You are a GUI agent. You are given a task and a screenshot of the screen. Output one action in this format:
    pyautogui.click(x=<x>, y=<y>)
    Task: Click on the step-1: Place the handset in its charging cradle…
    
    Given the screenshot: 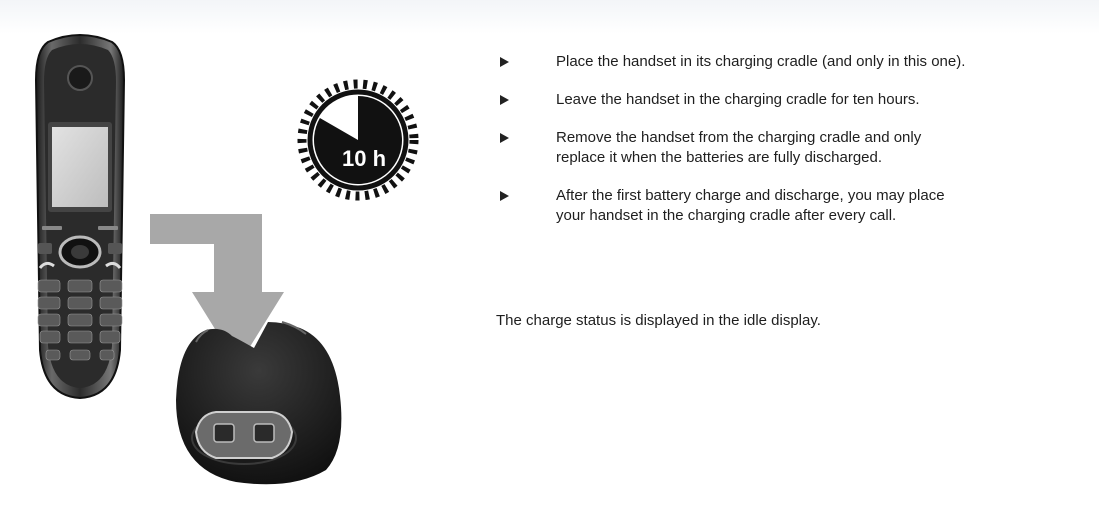 What is the action you would take?
    pyautogui.click(x=791, y=62)
    